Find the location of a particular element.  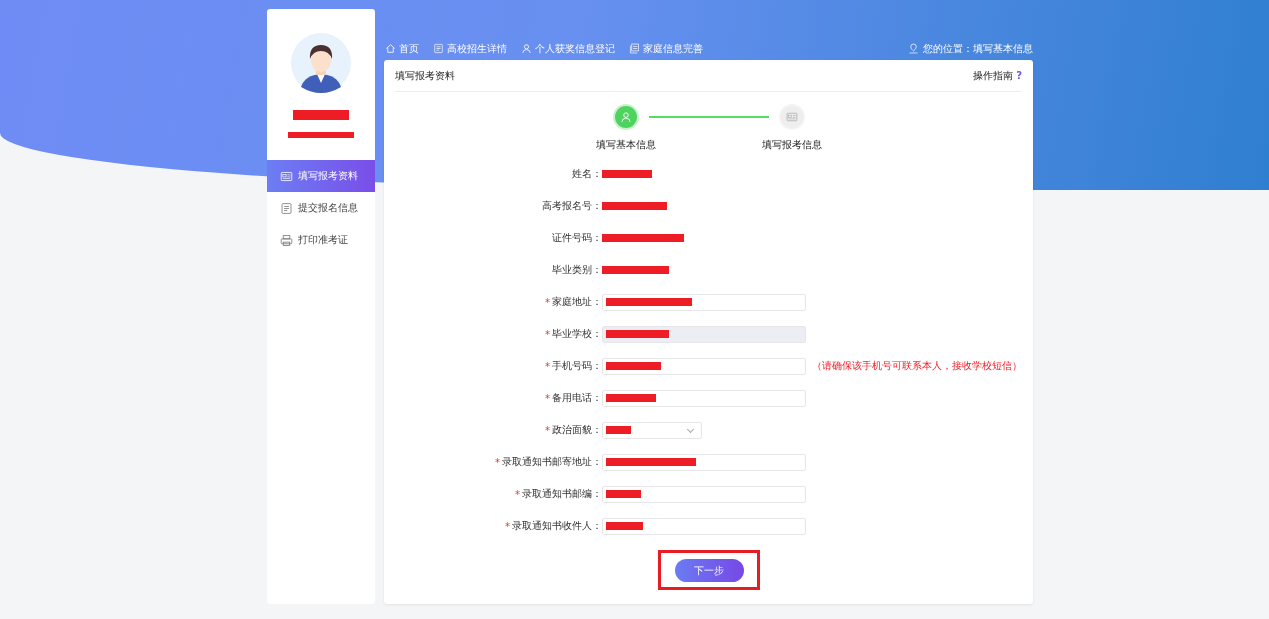

breadcrumb: 您的位置：填写基本信息 is located at coordinates (978, 48).